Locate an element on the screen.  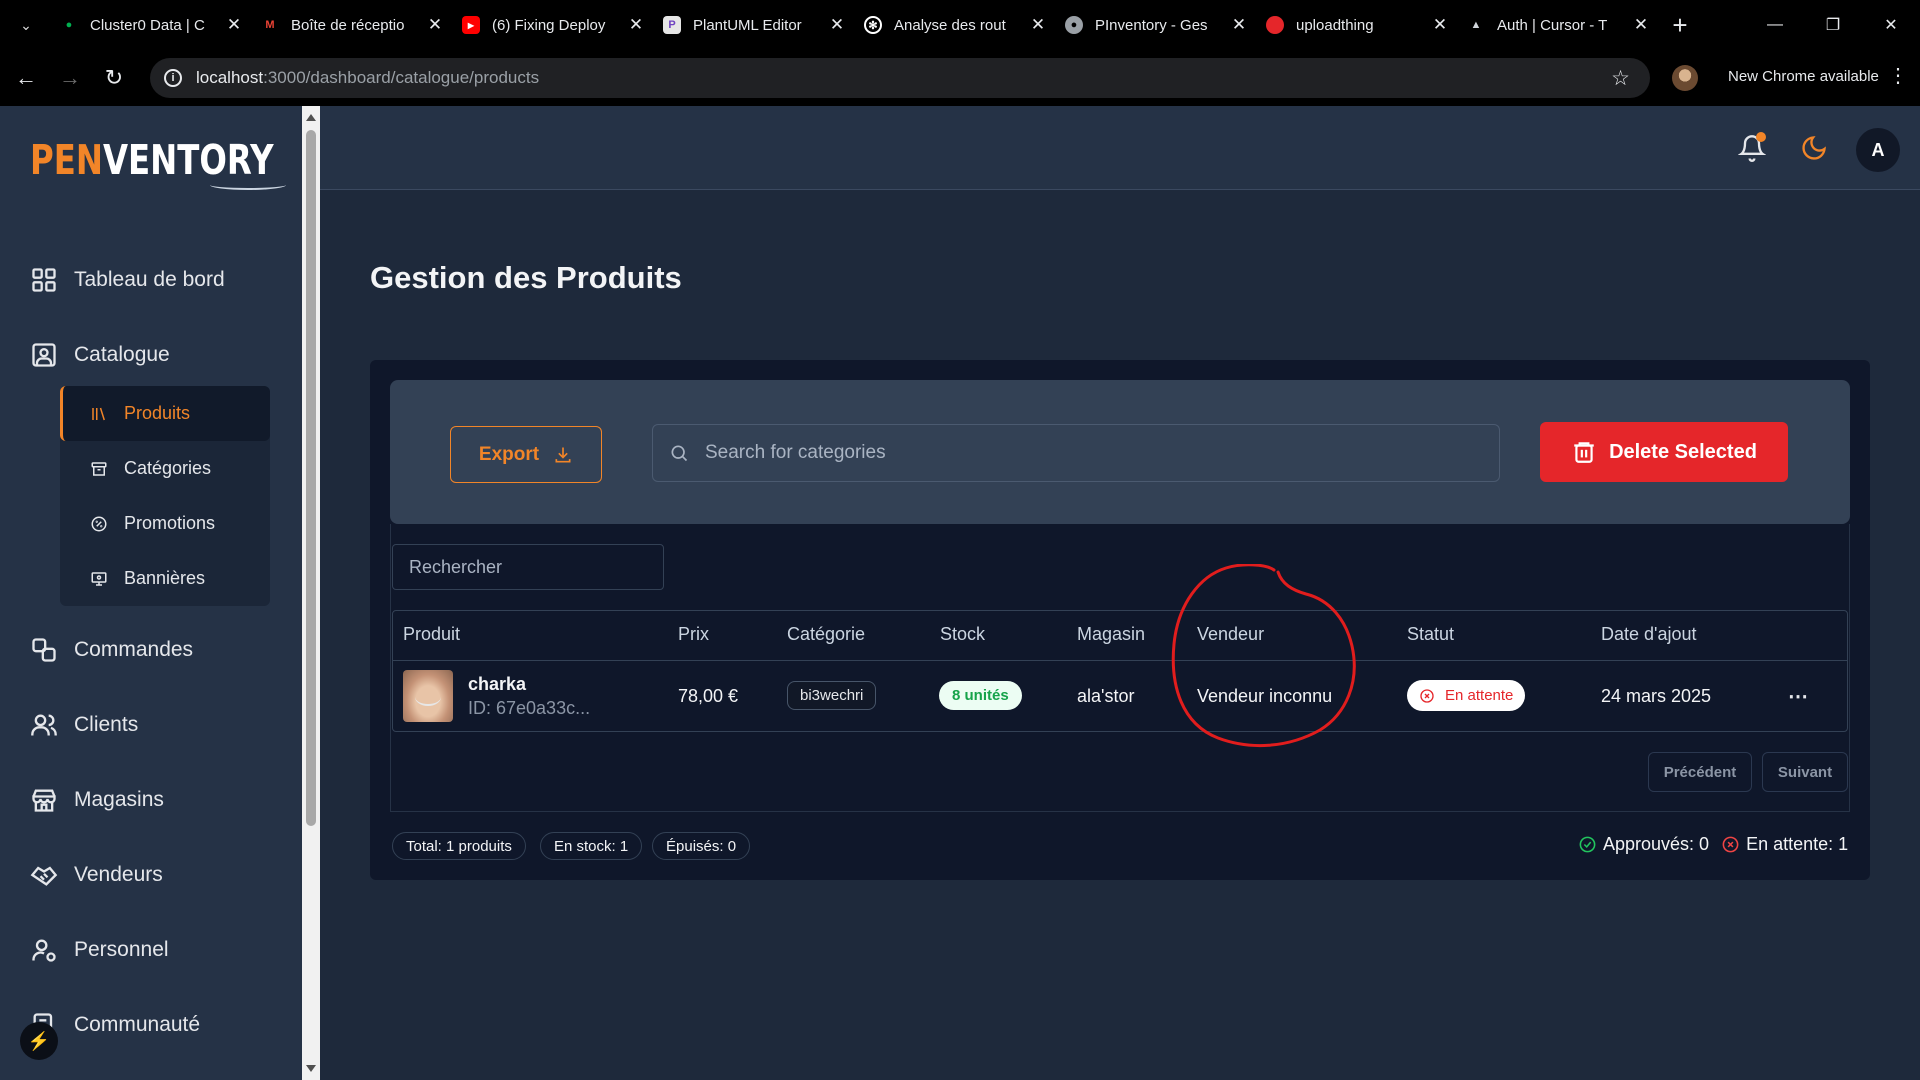
site-info-icon: i is located at coordinates (173, 78).